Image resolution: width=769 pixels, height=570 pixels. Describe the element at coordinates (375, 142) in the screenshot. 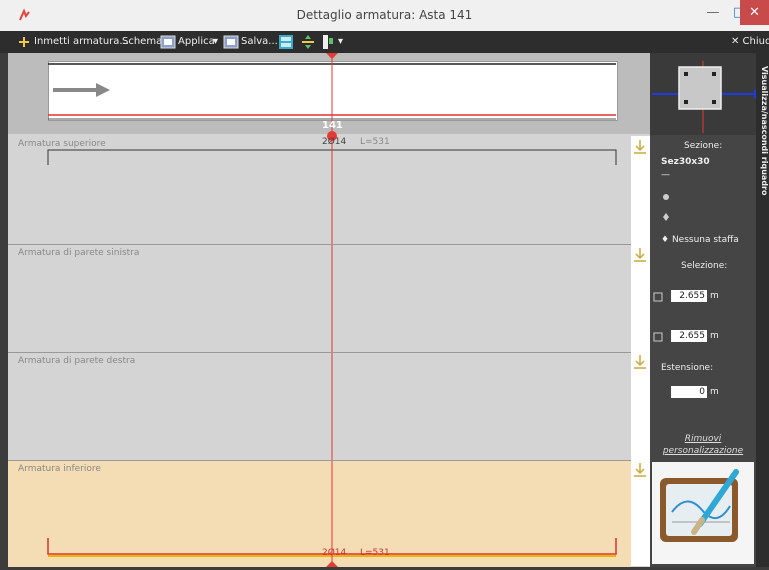

I see `superiore-length-text: L=531` at that location.